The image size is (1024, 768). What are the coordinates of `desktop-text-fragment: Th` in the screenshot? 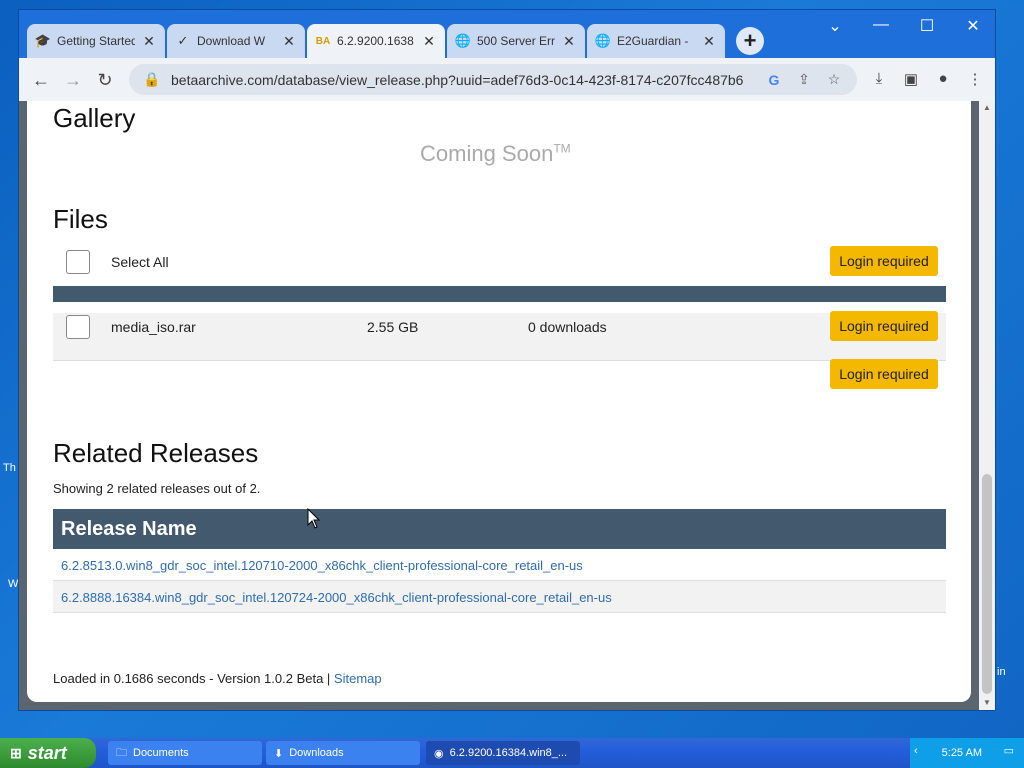 It's located at (9, 468).